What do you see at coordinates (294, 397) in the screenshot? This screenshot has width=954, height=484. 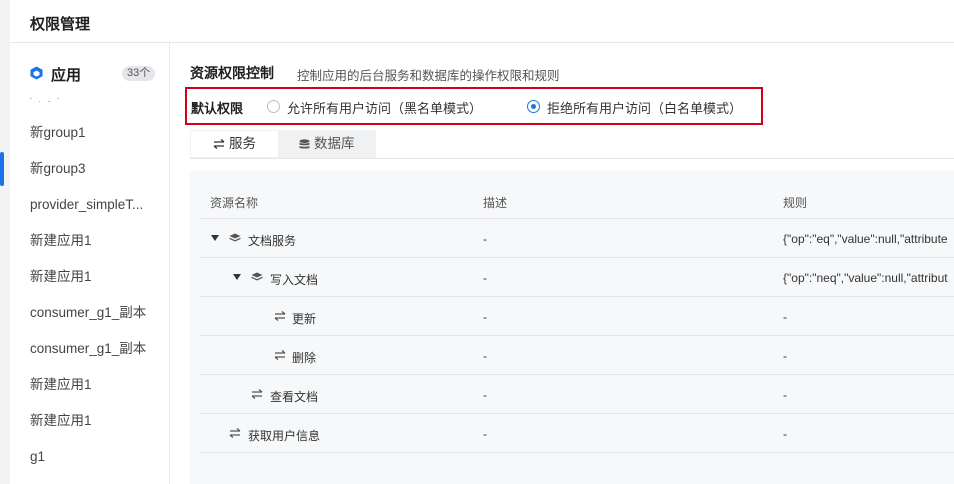 I see `resource-name: 查看文档` at bounding box center [294, 397].